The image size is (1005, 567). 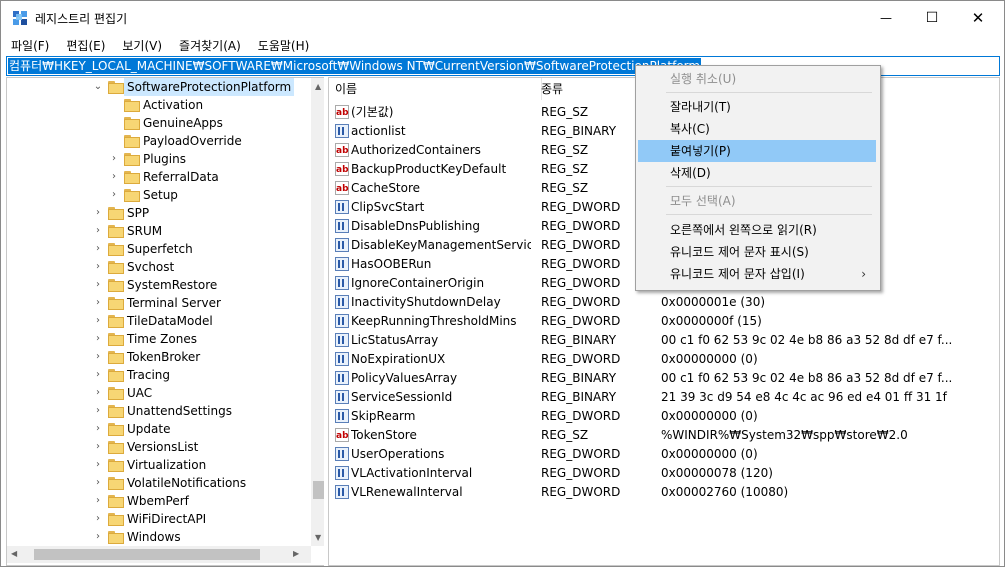 I want to click on tree-item-sibling: › TileDataModel, so click(x=157, y=321).